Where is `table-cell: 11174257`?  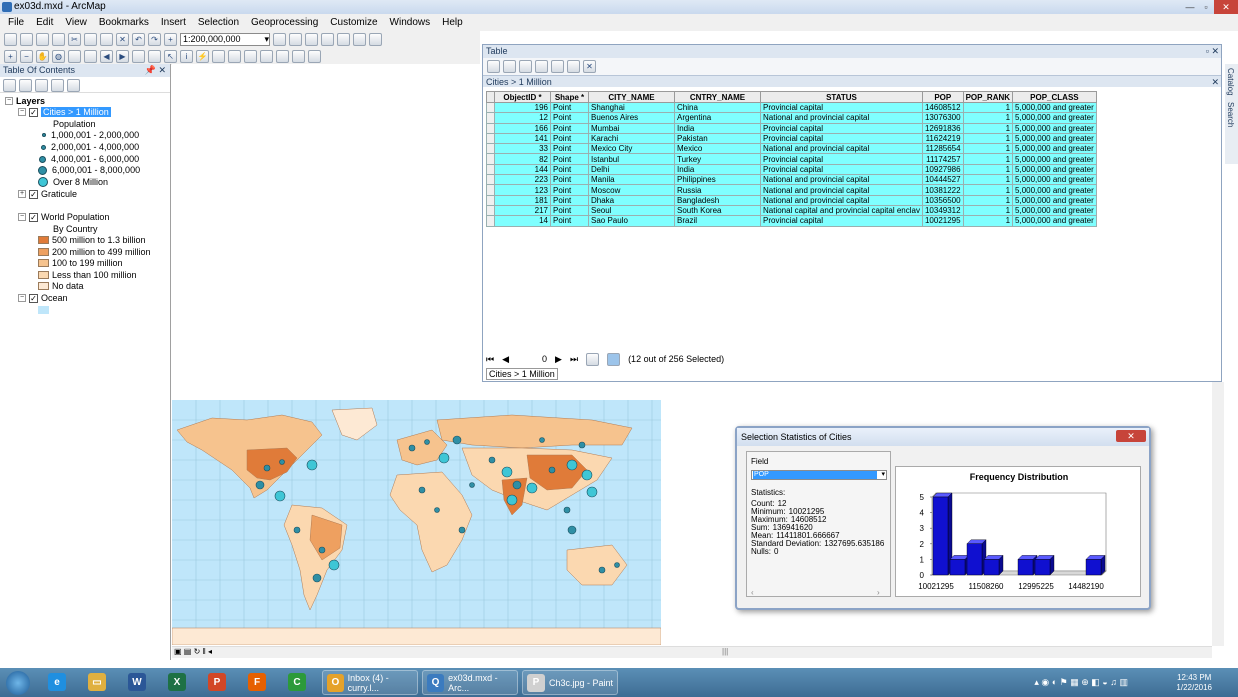 table-cell: 11174257 is located at coordinates (942, 159).